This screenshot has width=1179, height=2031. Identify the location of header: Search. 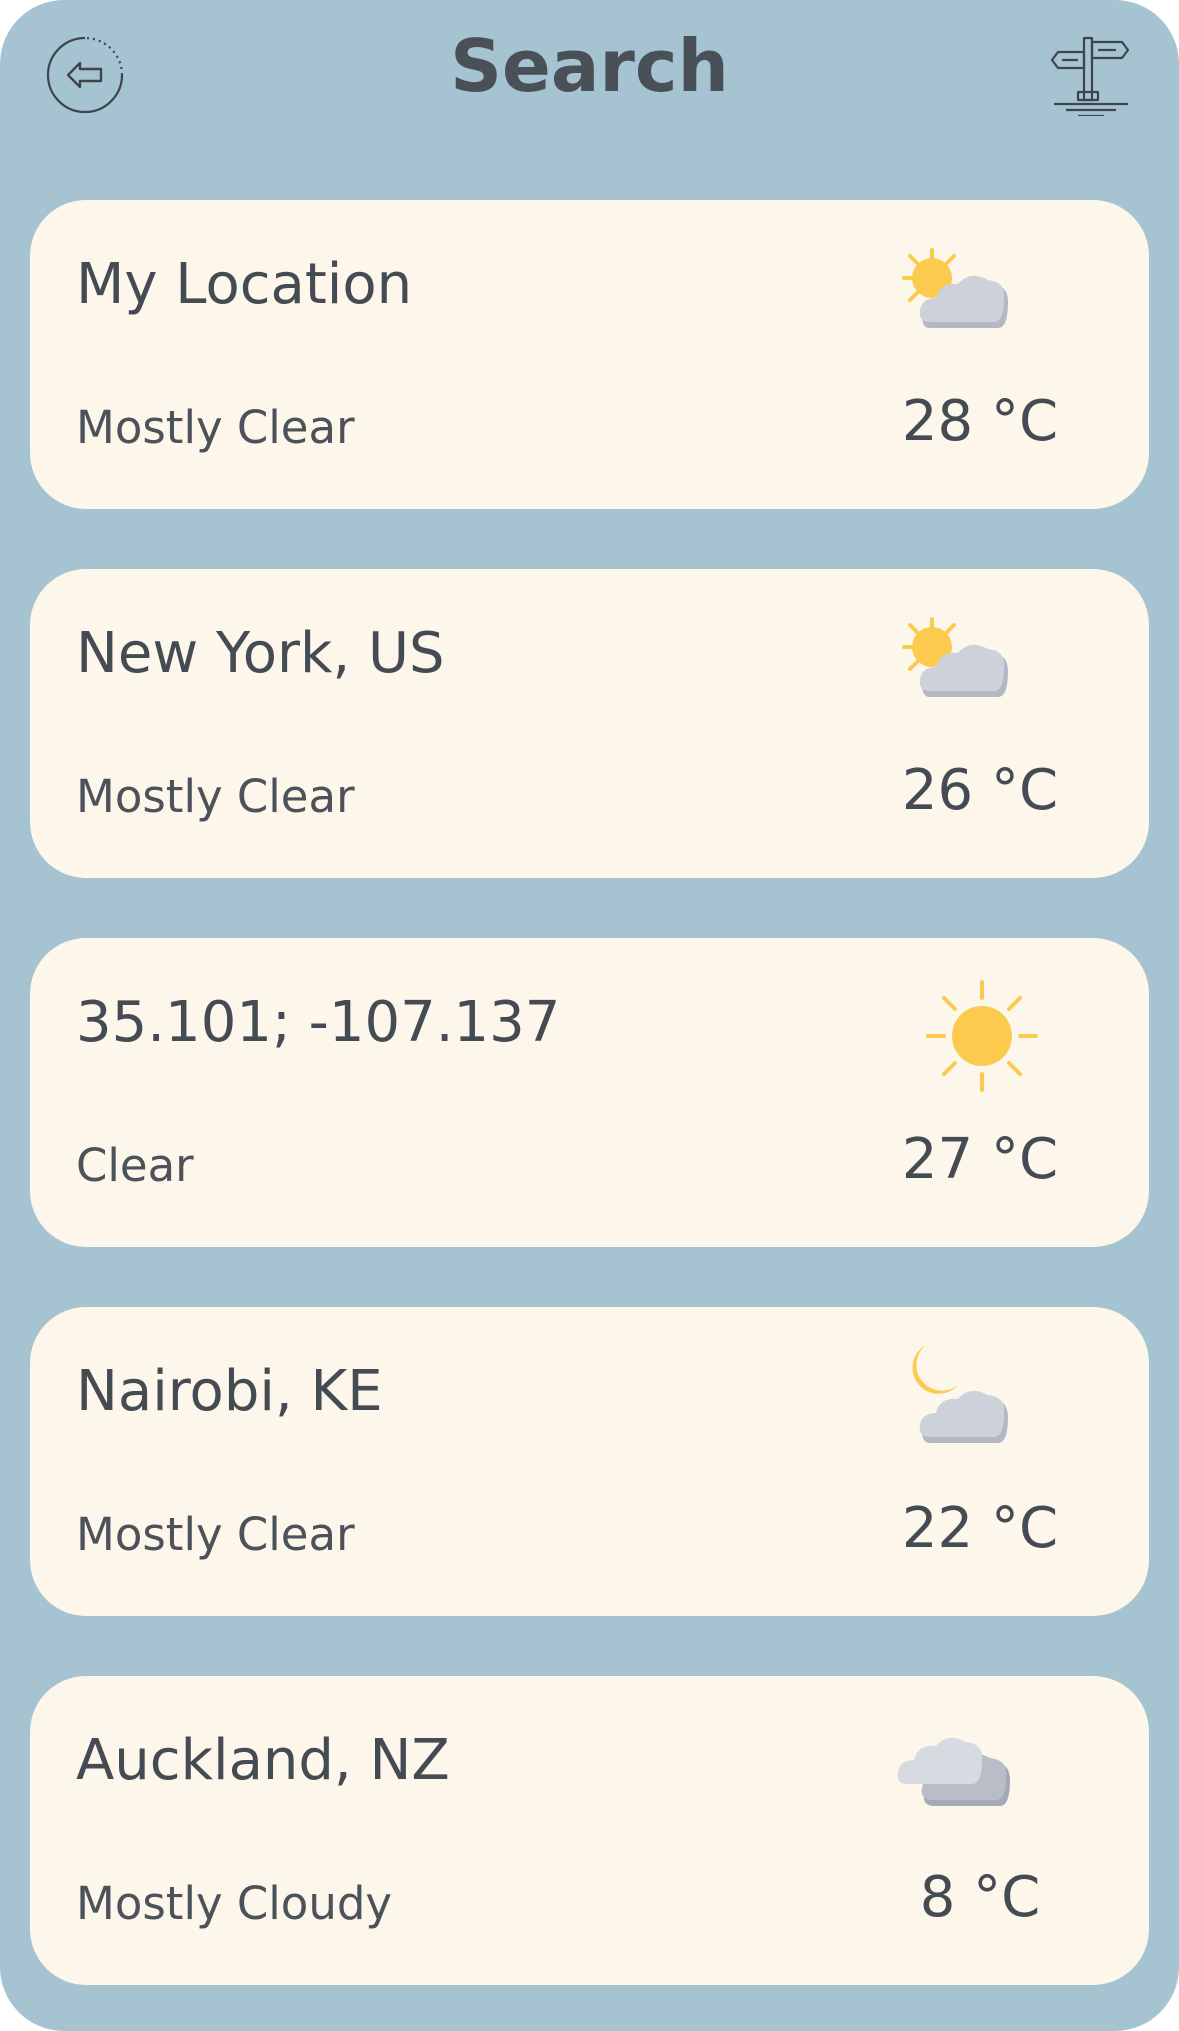
(589, 70).